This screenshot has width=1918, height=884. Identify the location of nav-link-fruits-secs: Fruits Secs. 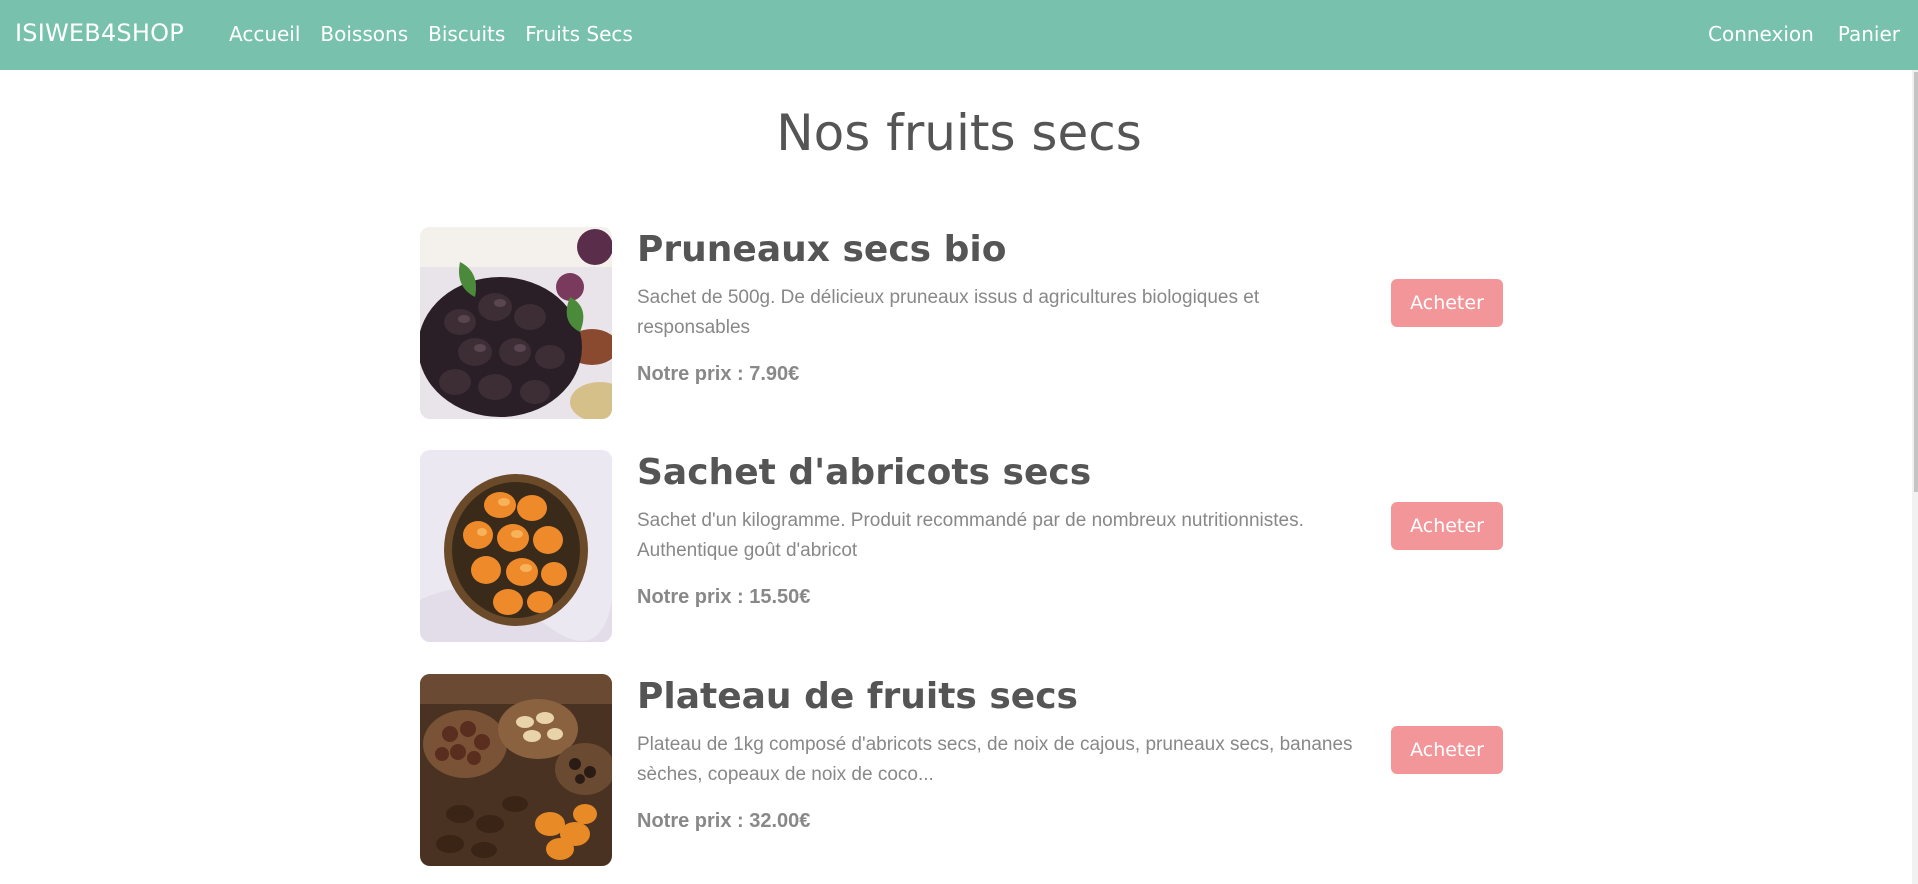
(579, 34).